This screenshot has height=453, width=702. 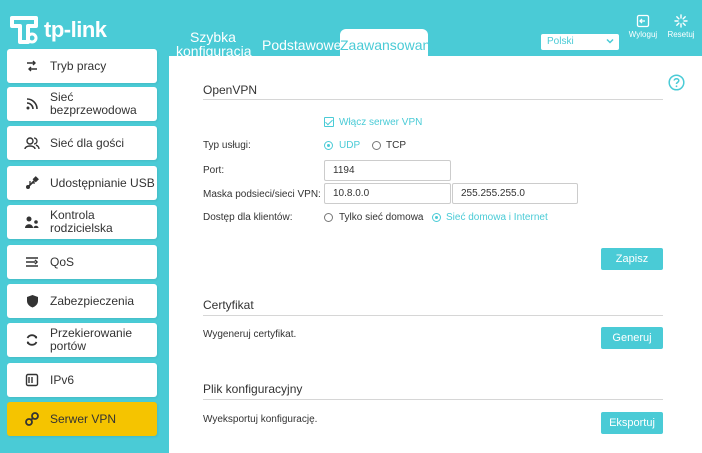 I want to click on sidebar-item-security: Zabezpieczenia, so click(x=82, y=301).